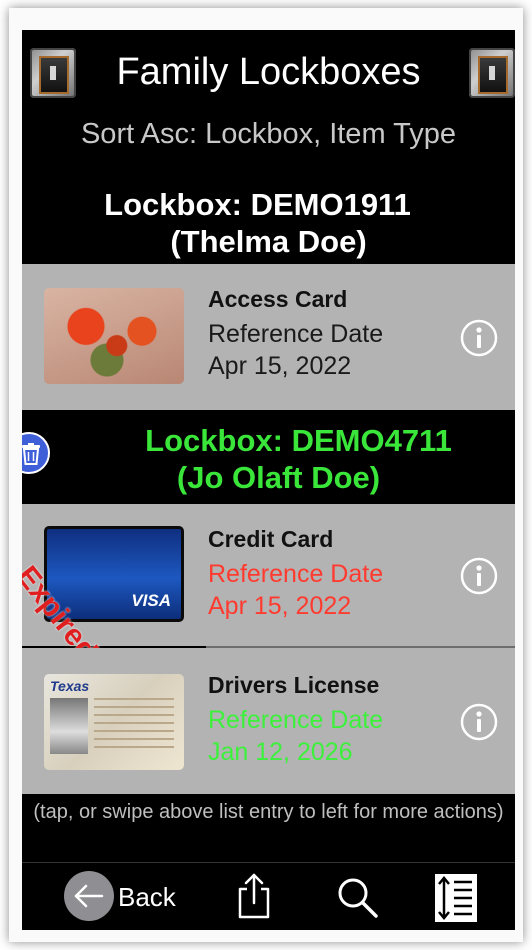 The height and width of the screenshot is (950, 532). I want to click on bottom-toolbar: Back, so click(268, 896).